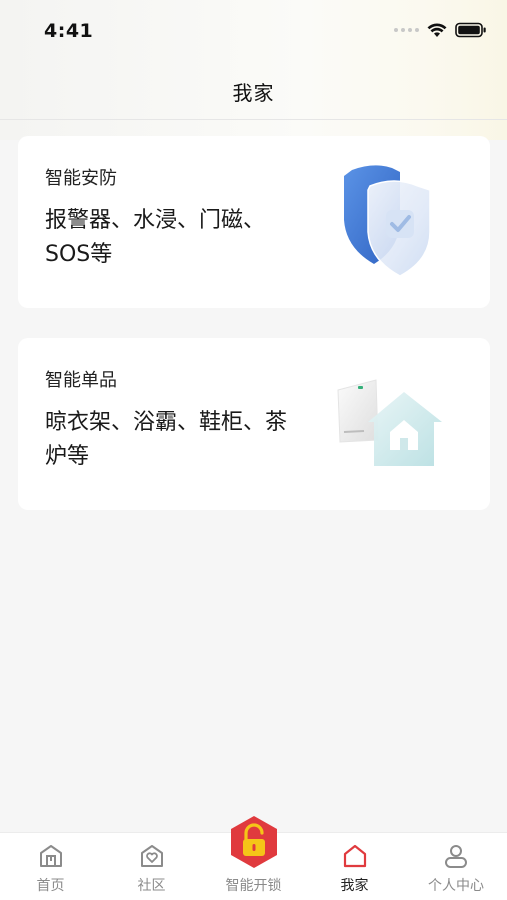 This screenshot has width=507, height=900. I want to click on tab-label: 个人中心, so click(456, 886).